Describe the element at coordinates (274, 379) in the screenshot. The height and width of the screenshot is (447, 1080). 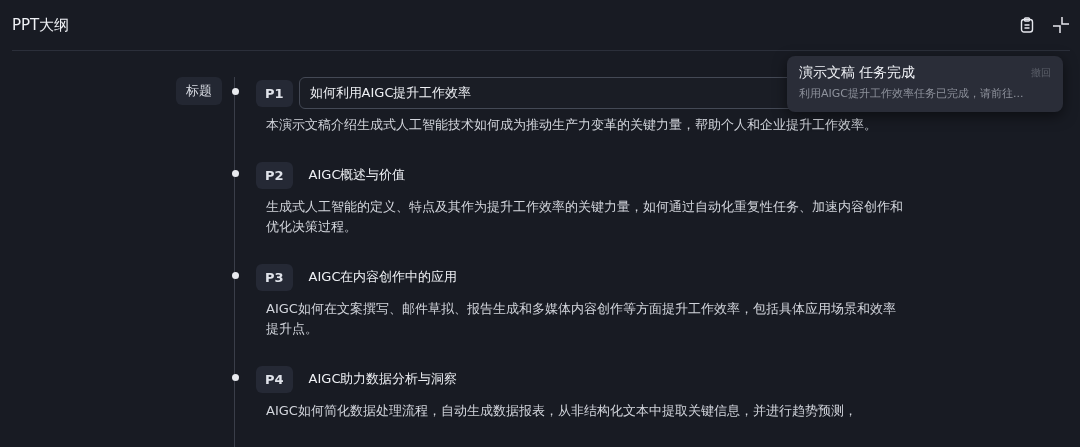
I see `page-badge: P4` at that location.